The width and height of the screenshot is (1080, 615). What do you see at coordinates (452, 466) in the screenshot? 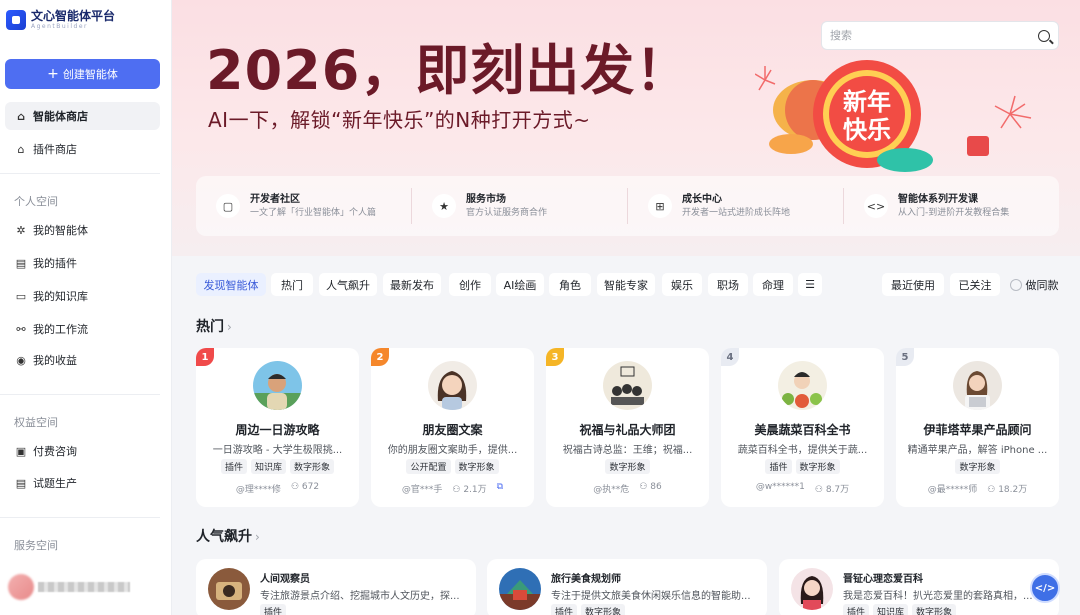
I see `agent-tags: 公开配置 数字形象` at bounding box center [452, 466].